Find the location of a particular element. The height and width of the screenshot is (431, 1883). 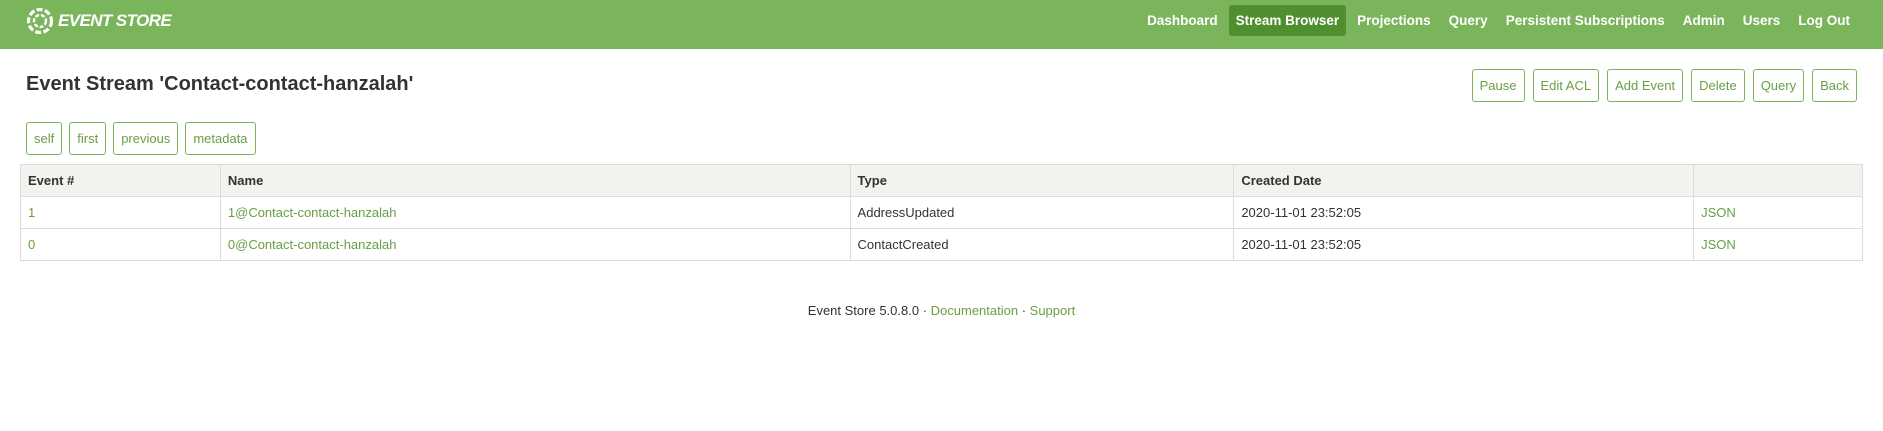

nav-projections: Projections is located at coordinates (1394, 20).